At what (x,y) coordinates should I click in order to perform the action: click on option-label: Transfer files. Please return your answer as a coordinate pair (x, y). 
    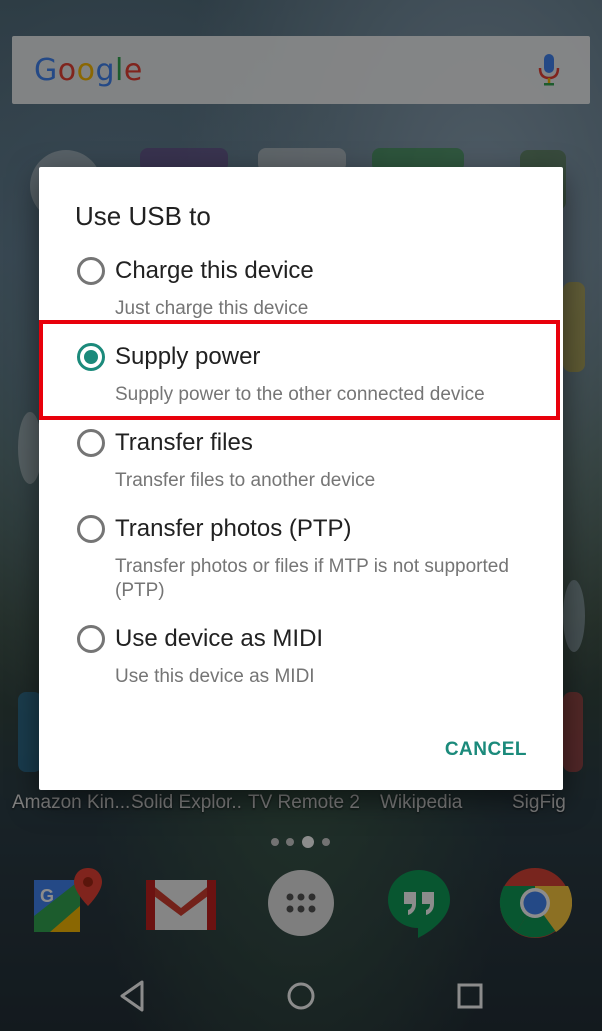
    Looking at the image, I should click on (184, 442).